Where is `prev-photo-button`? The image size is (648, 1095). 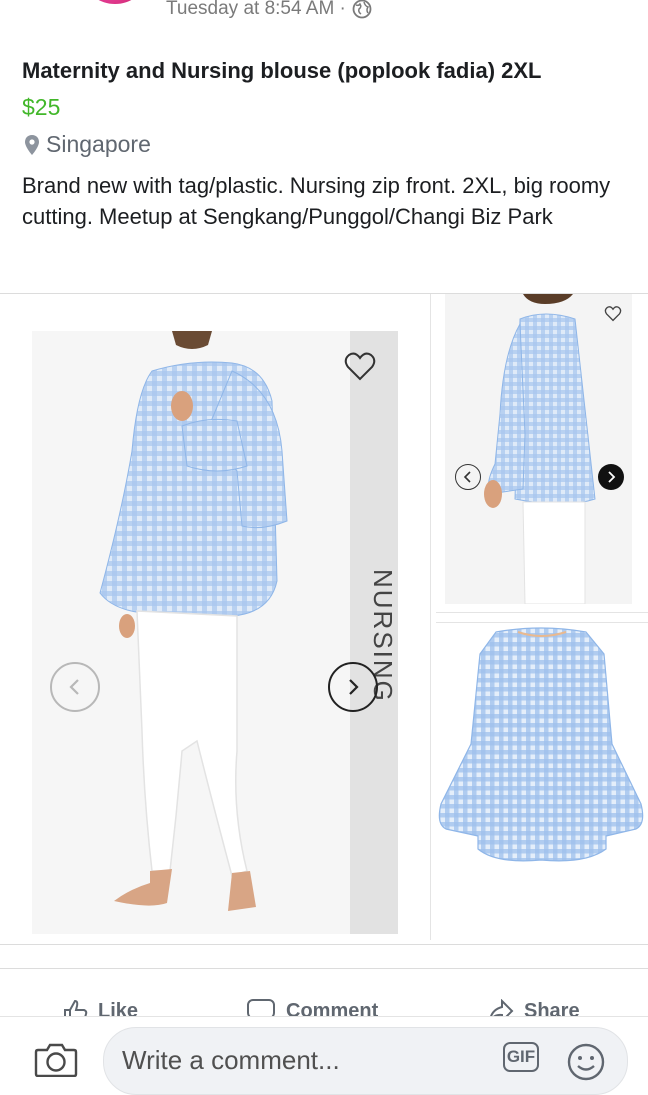
prev-photo-button is located at coordinates (75, 687).